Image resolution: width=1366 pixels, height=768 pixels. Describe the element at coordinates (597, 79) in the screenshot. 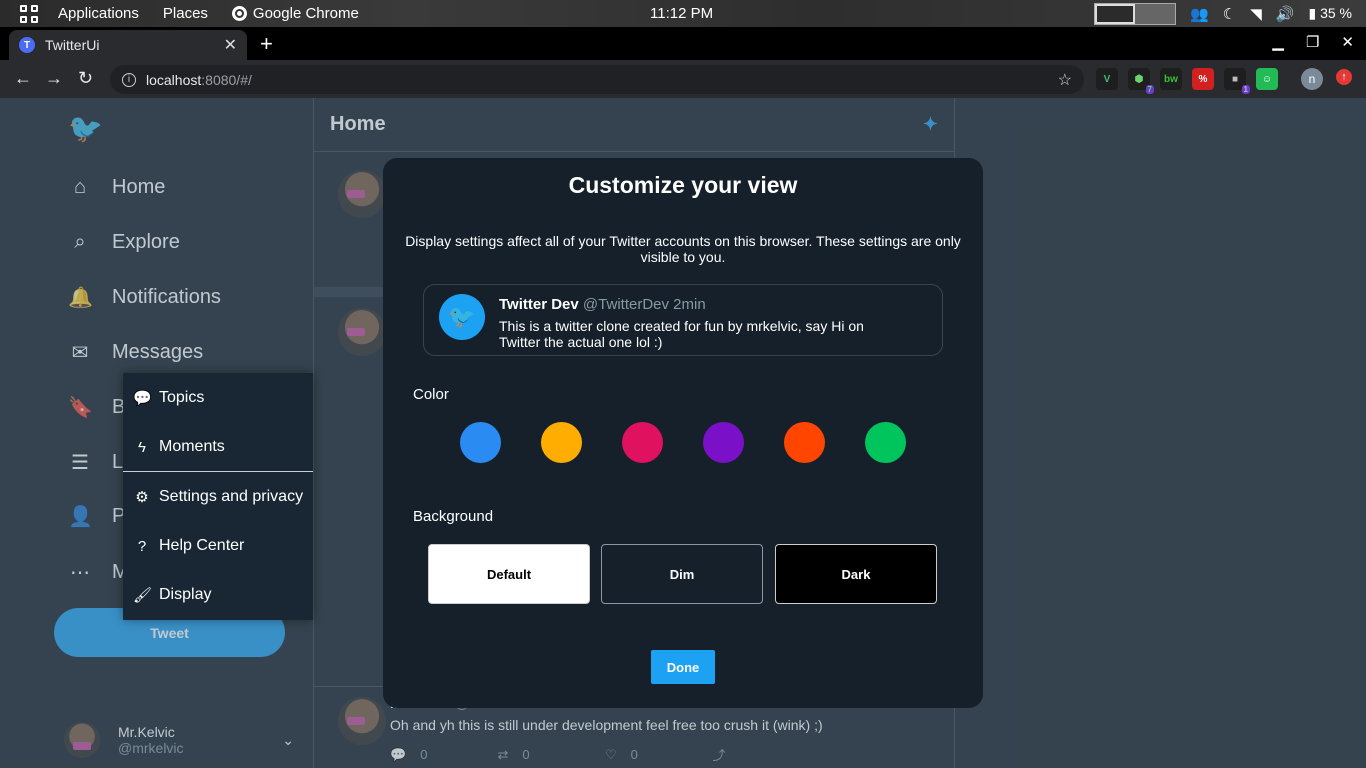

I see `address-bar: i localhost:8080/#/ ☆` at that location.